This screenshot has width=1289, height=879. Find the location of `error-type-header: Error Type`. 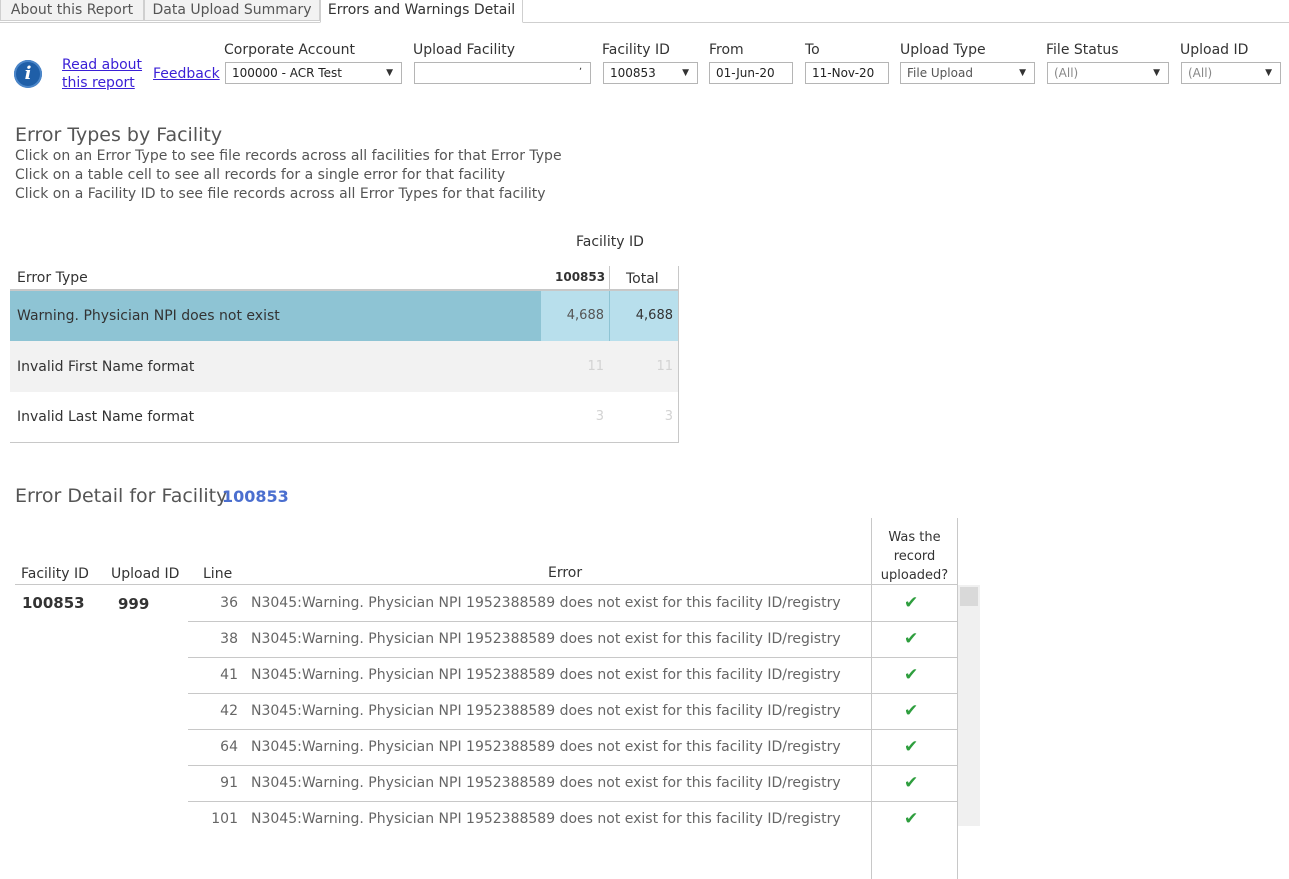

error-type-header: Error Type is located at coordinates (52, 278).